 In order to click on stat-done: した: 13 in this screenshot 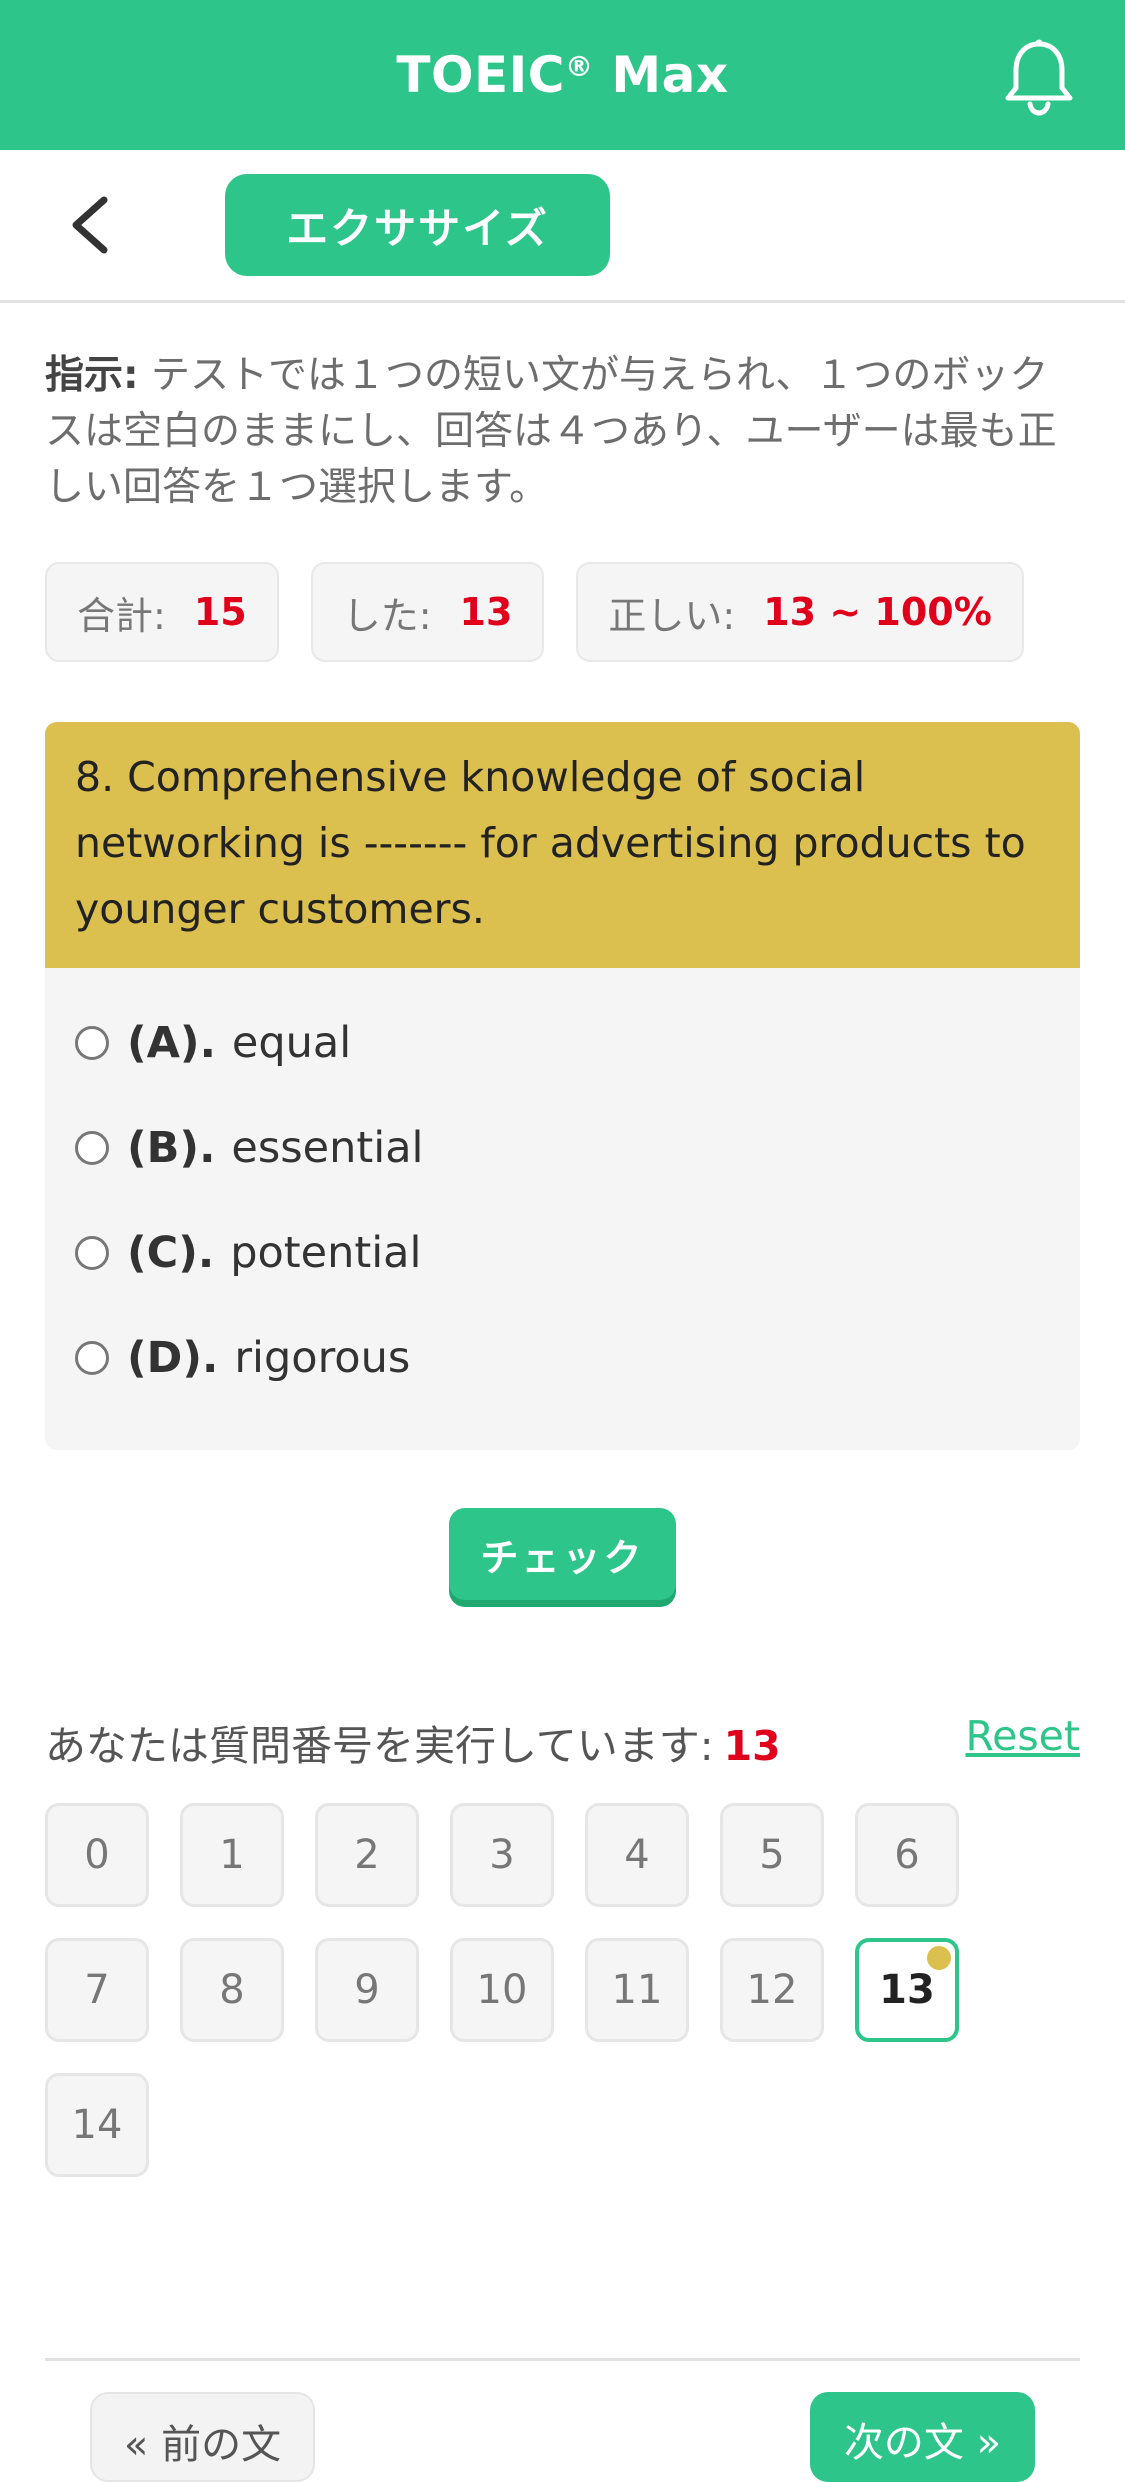, I will do `click(427, 612)`.